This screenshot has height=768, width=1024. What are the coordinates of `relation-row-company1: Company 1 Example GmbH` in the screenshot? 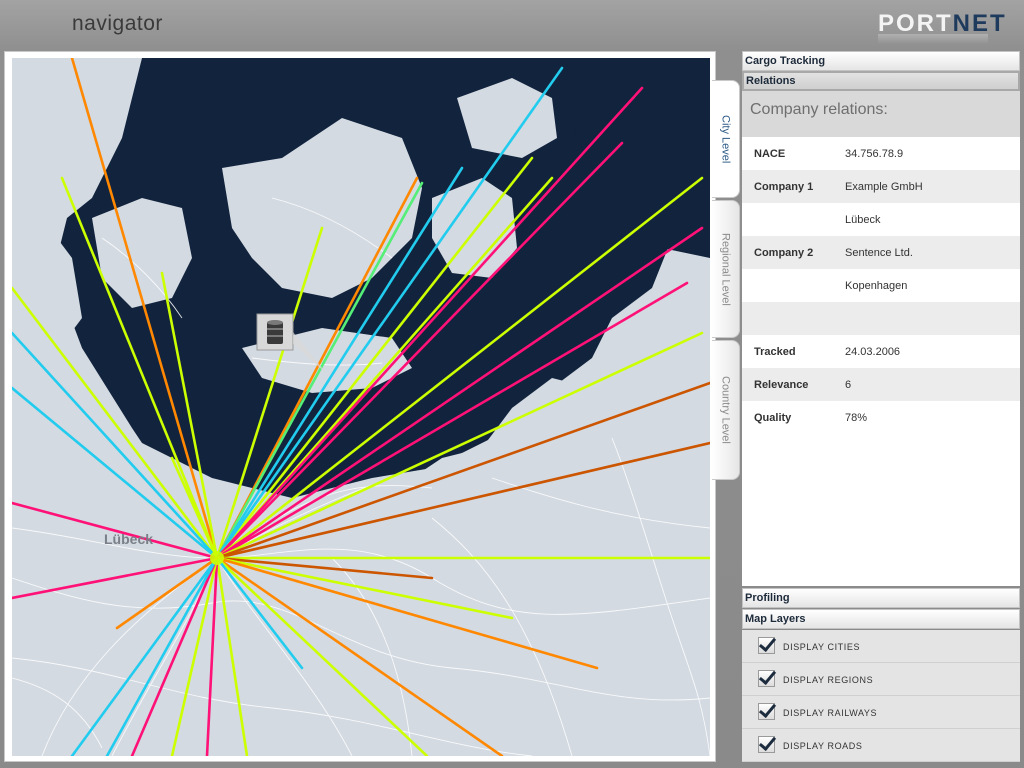 It's located at (881, 186).